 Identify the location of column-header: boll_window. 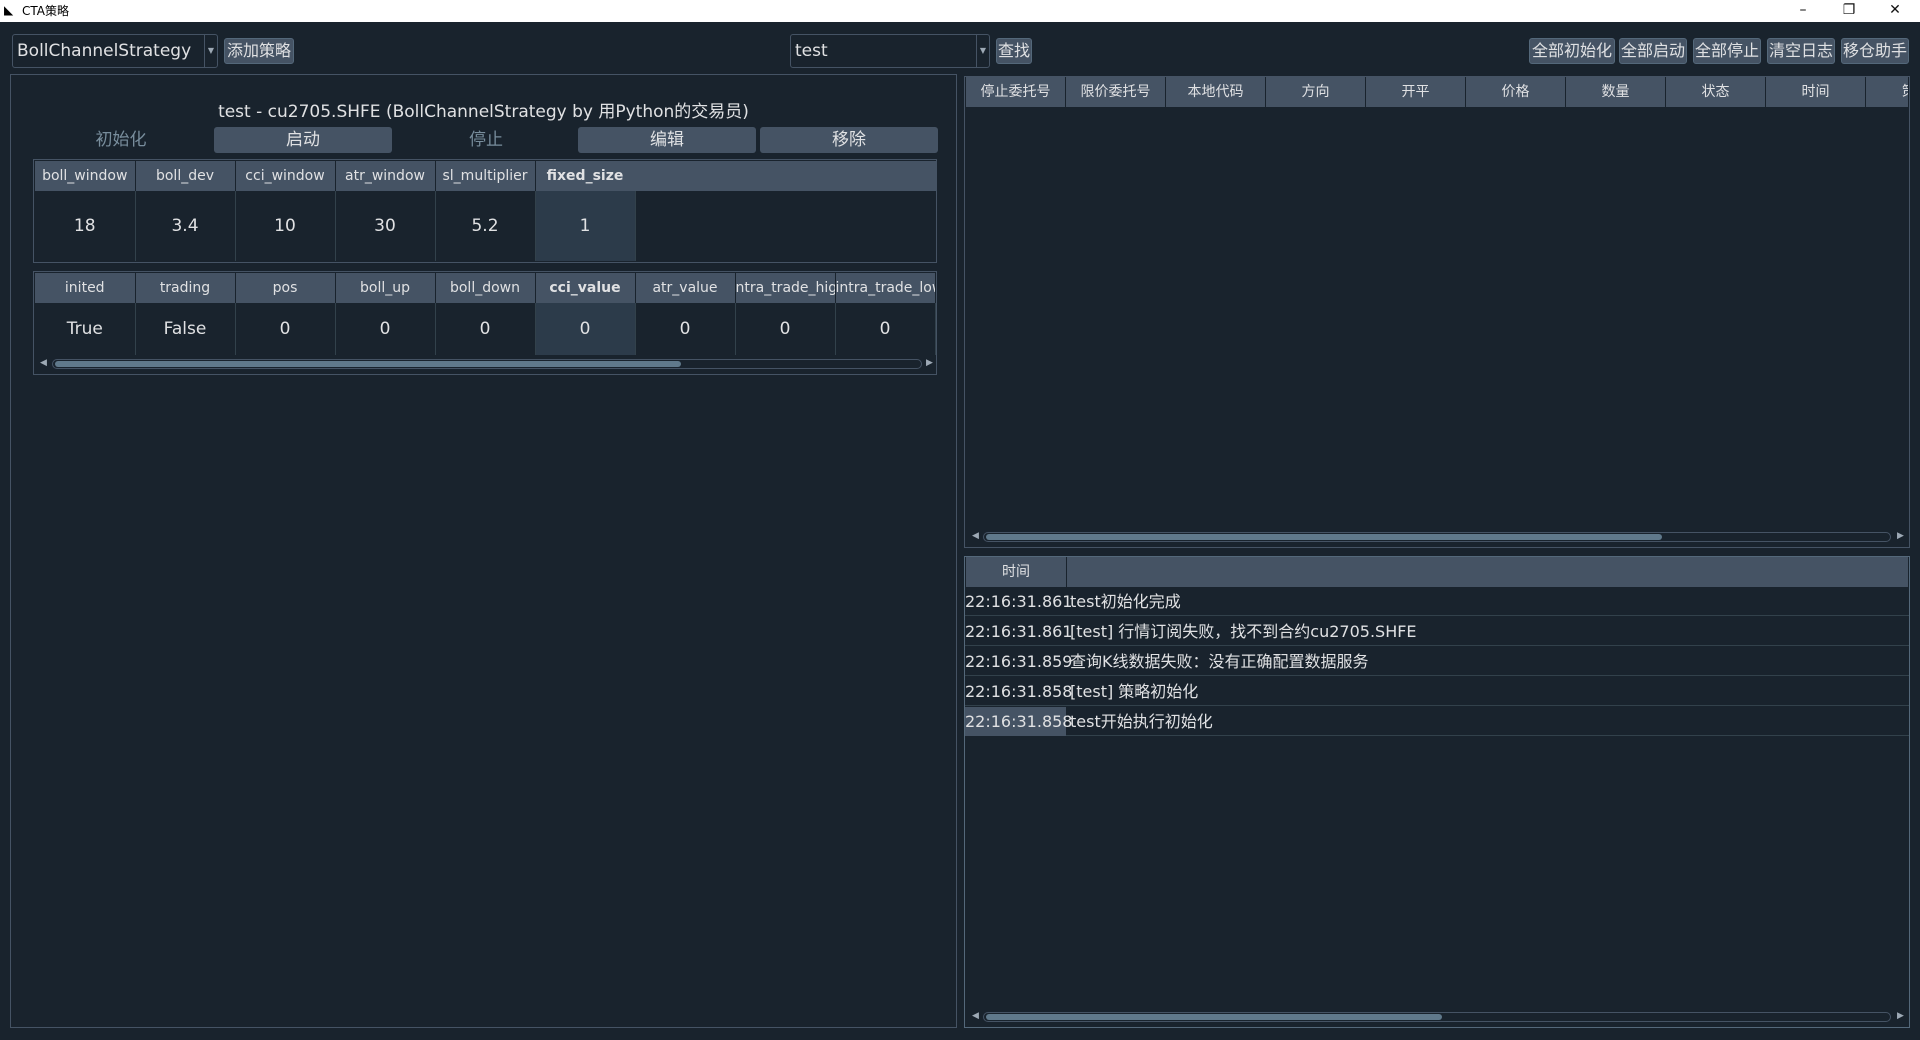
(85, 176).